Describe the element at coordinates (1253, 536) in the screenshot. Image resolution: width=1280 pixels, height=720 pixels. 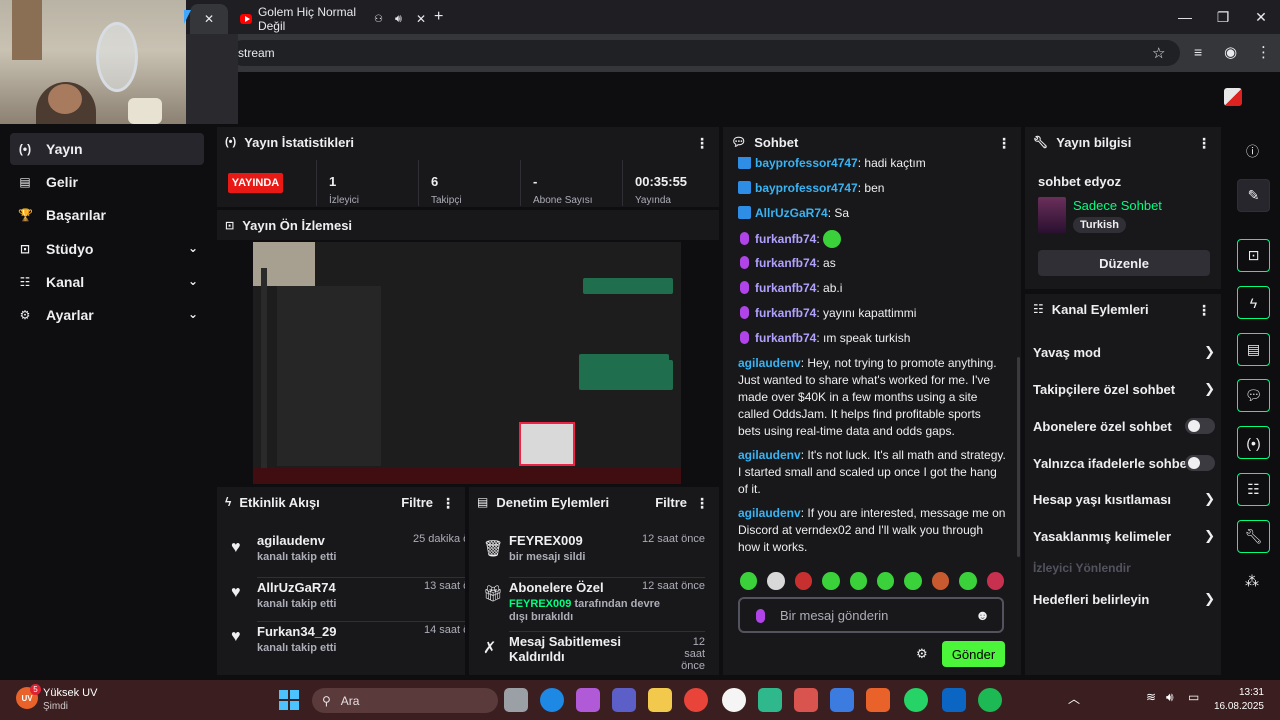
I see `wrench-icon: 🔧︎` at that location.